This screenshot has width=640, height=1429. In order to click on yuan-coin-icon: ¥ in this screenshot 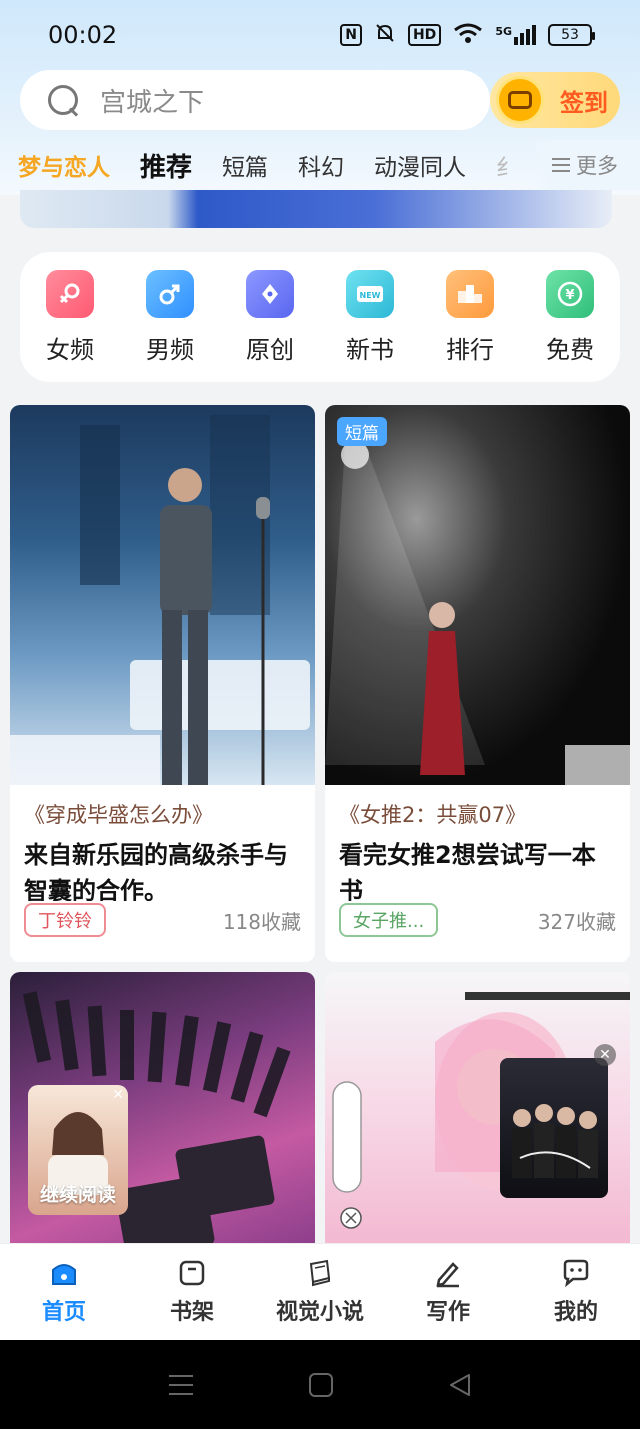, I will do `click(570, 293)`.